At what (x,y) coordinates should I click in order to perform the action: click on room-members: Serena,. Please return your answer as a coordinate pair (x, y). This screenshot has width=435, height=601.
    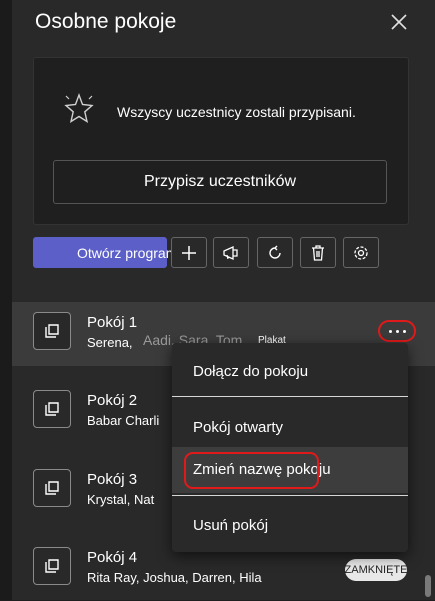
    Looking at the image, I should click on (110, 342).